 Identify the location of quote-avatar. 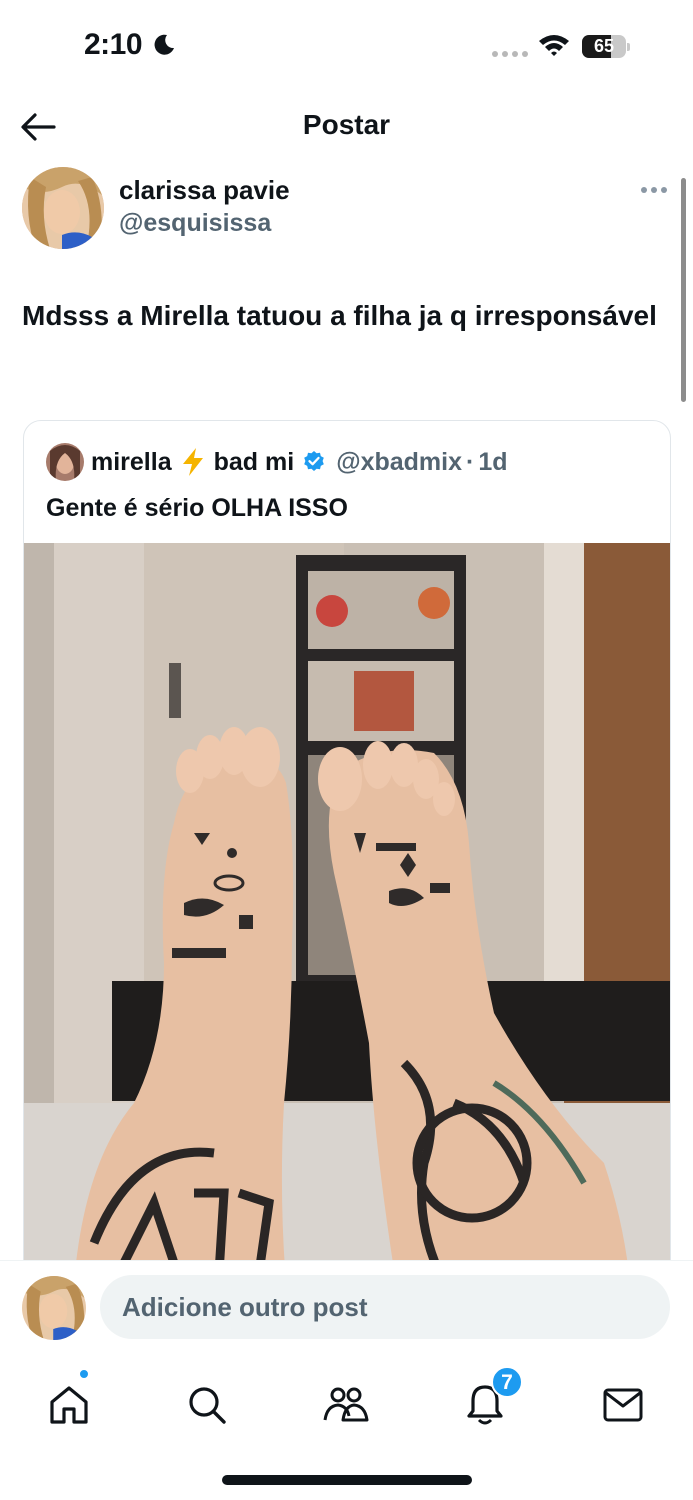
(65, 462).